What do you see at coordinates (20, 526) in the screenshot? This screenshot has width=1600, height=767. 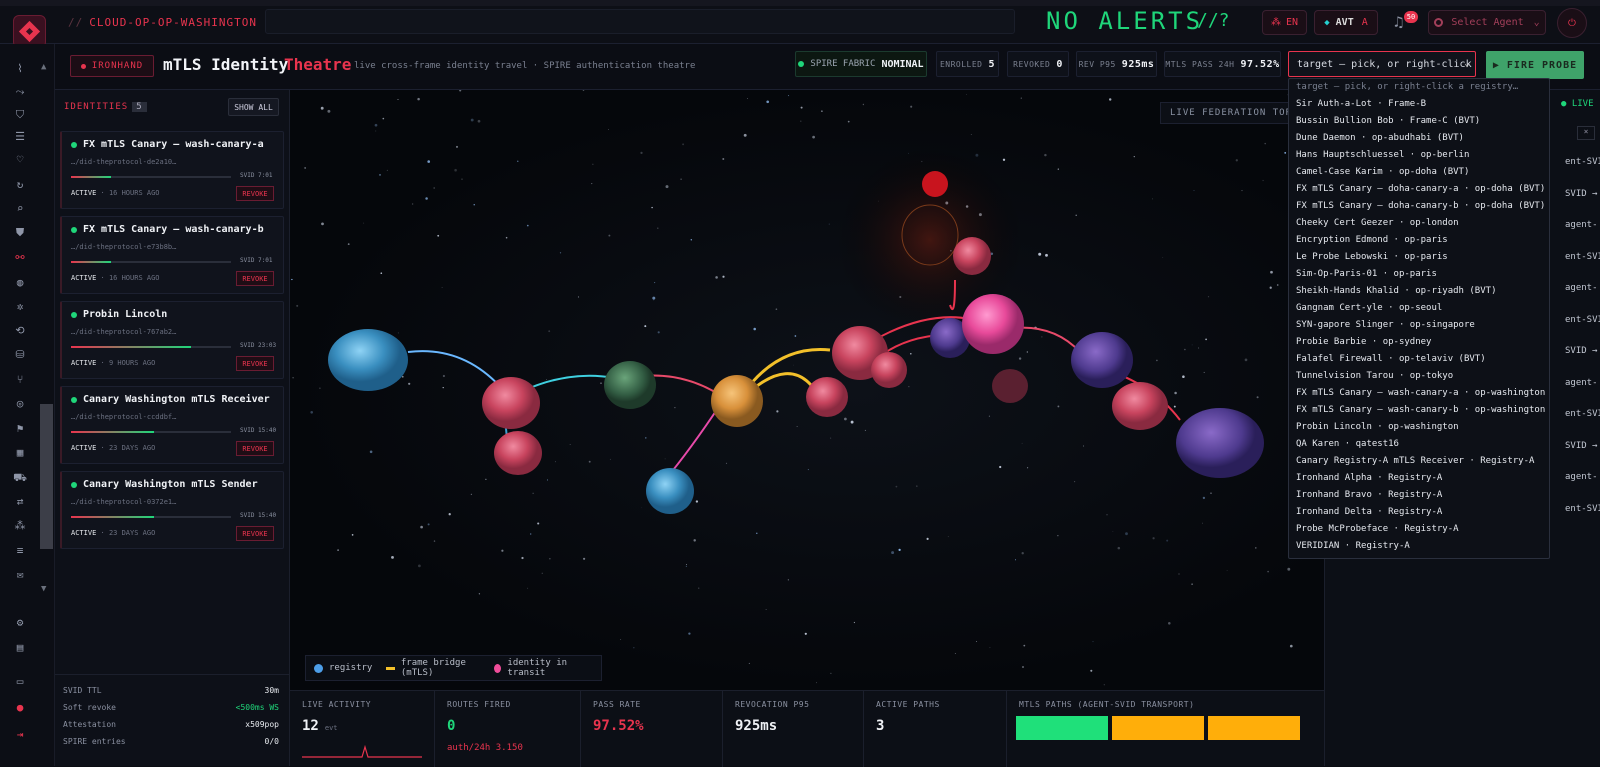 I see `nav-cluster-icon: ⁂` at bounding box center [20, 526].